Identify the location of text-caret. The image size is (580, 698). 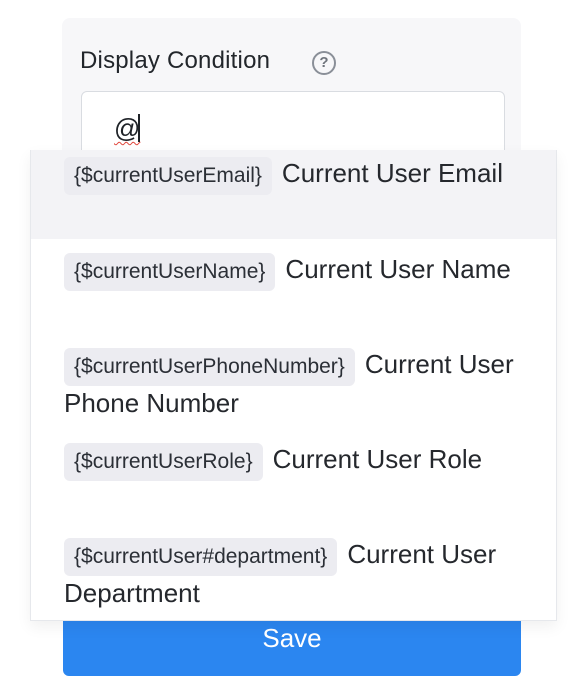
(139, 128).